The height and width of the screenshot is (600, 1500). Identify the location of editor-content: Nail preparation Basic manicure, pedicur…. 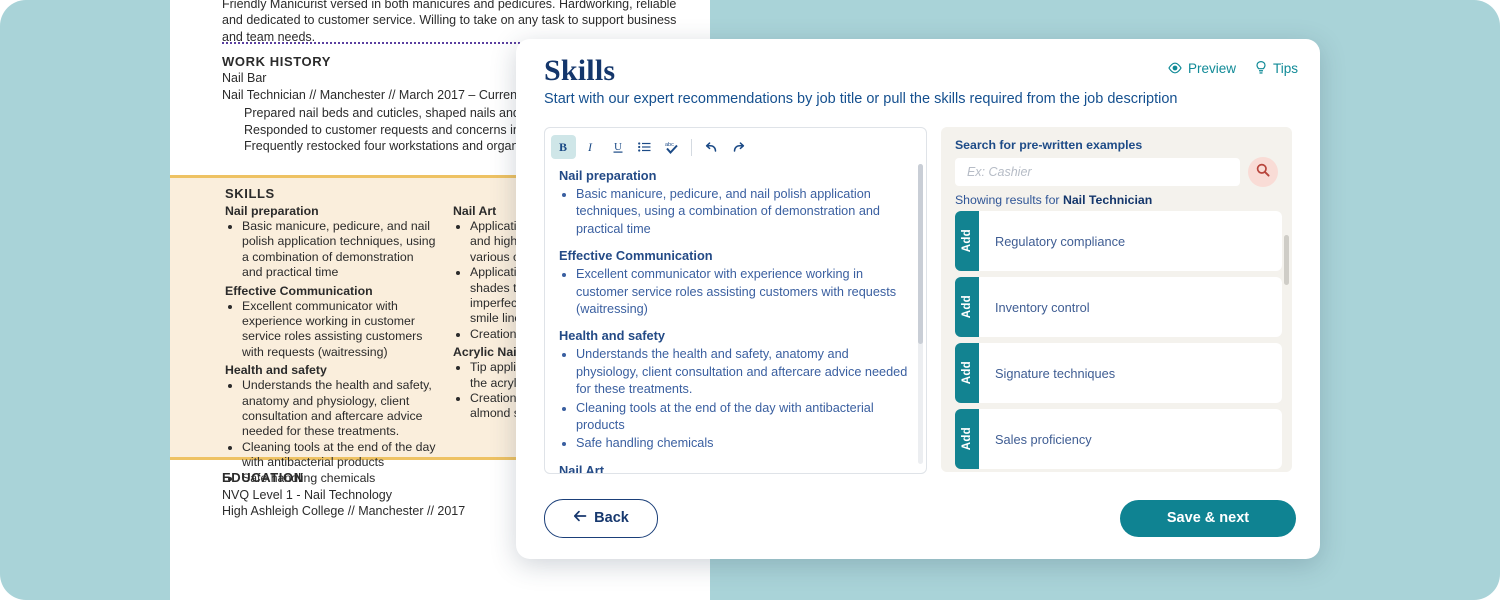
(735, 319).